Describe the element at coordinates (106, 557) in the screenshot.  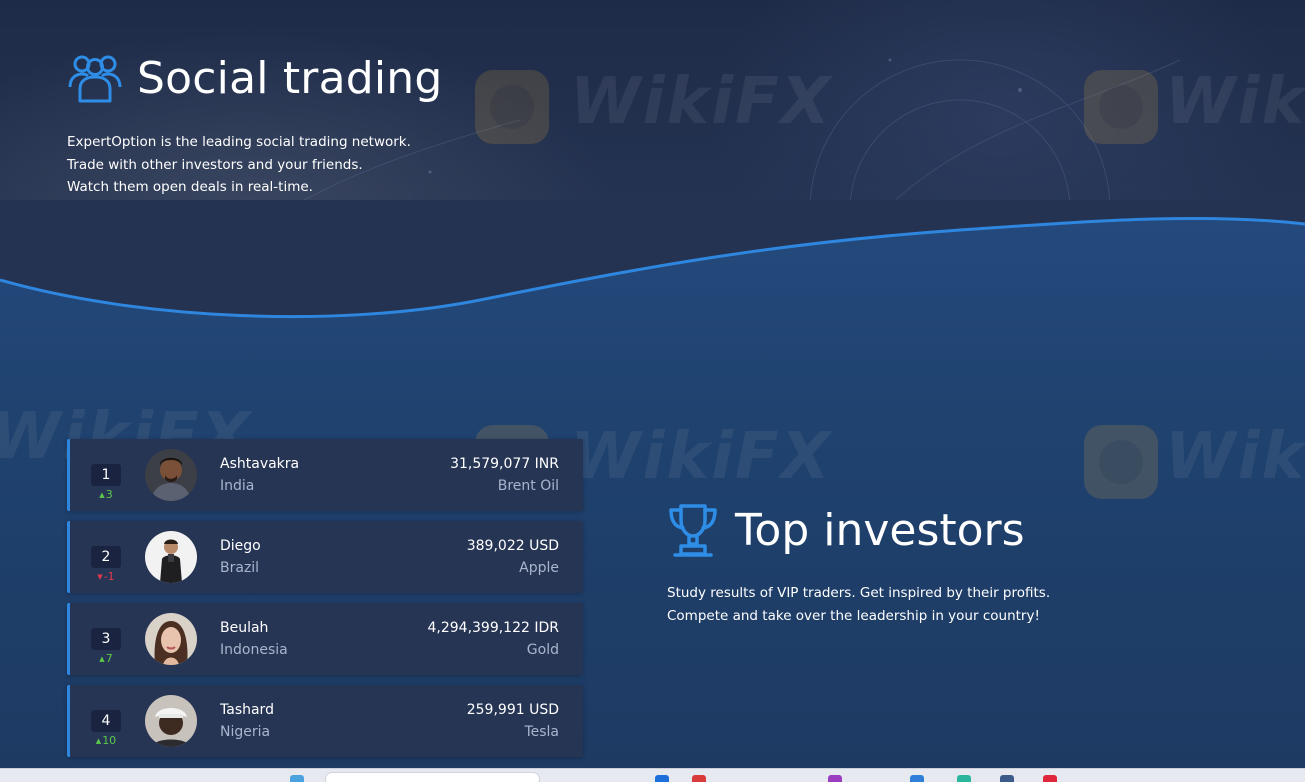
I see `rank-number: 2` at that location.